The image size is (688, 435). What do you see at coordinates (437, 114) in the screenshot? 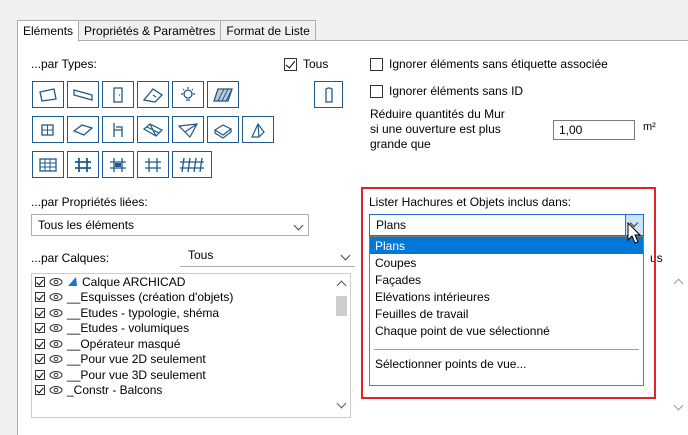
I see `reduce-wall-text-1: Réduire quantités du Mur` at bounding box center [437, 114].